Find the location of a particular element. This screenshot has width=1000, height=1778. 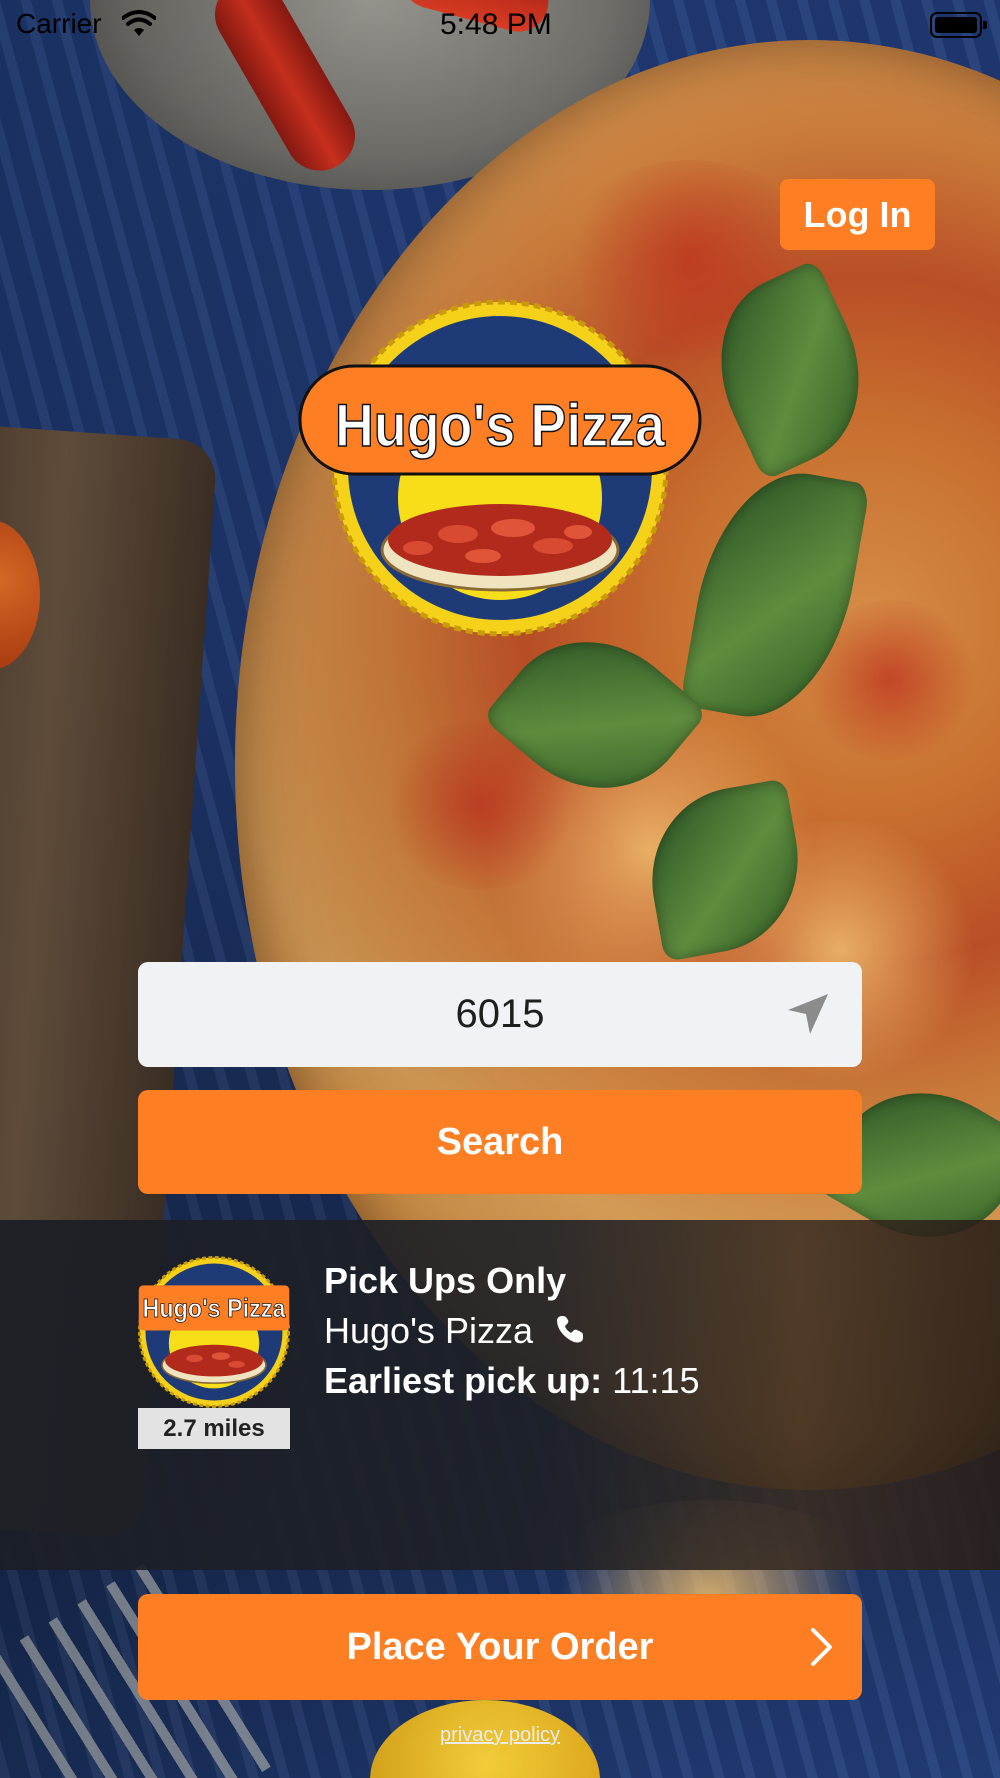

distance-badge: 2.7 miles is located at coordinates (214, 1428).